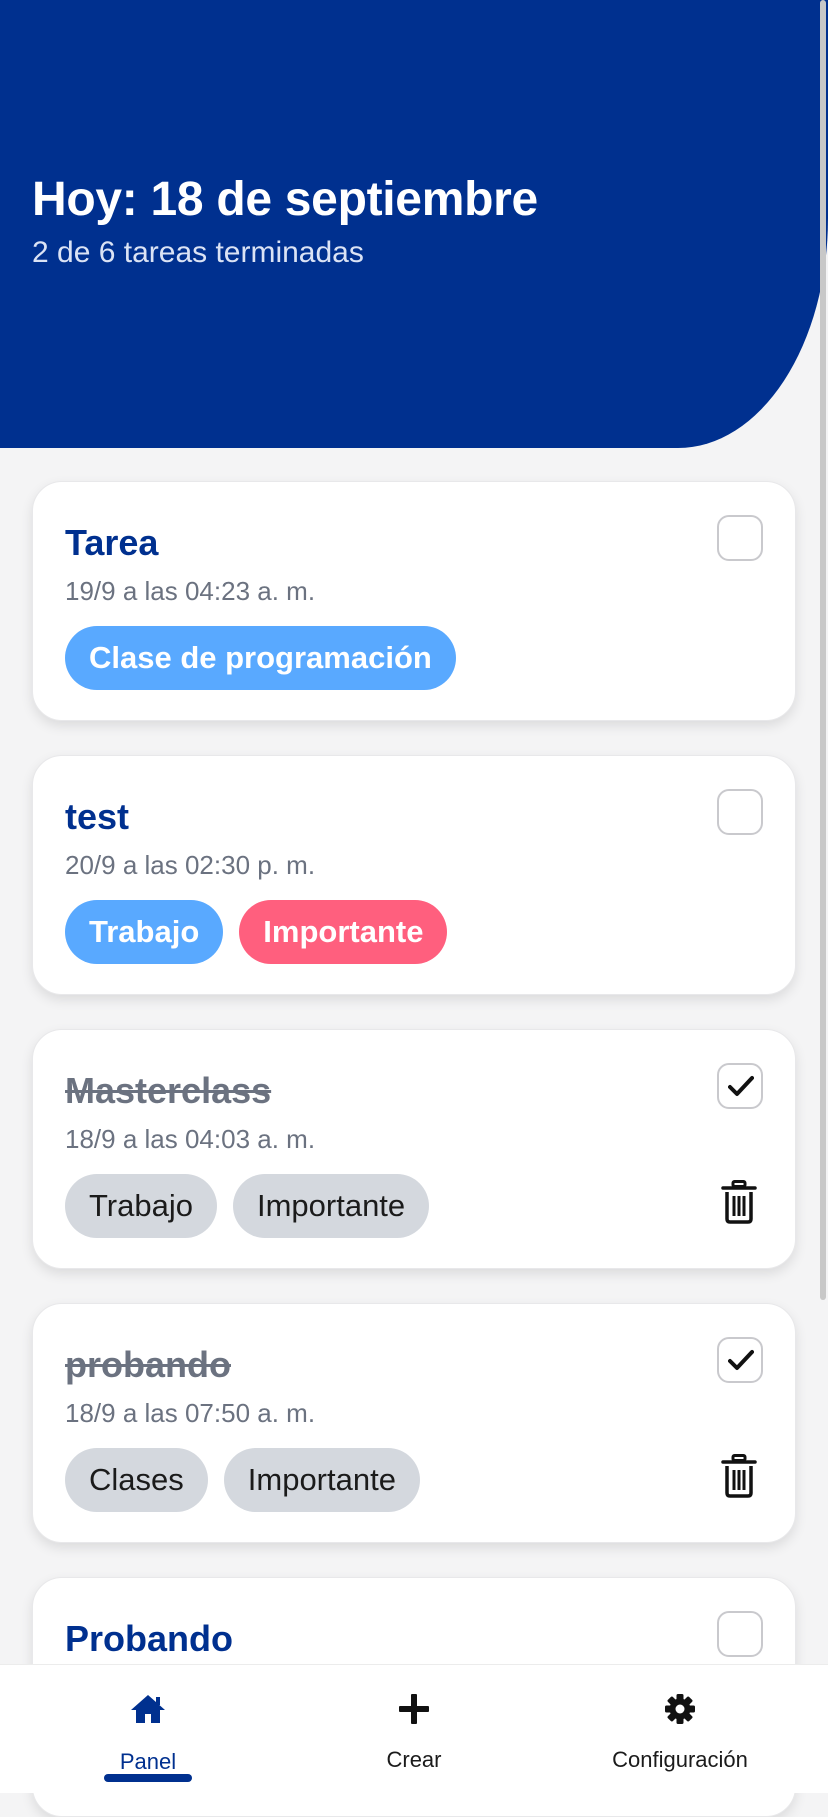 Image resolution: width=828 pixels, height=1817 pixels. What do you see at coordinates (823, 650) in the screenshot?
I see `scrollbar` at bounding box center [823, 650].